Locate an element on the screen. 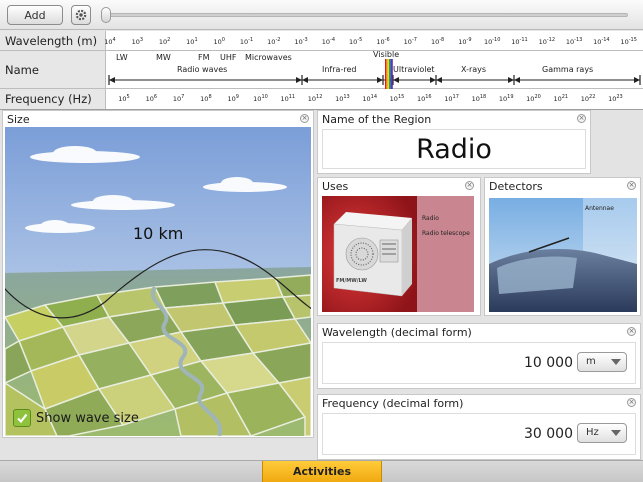 The image size is (643, 482). detectors-image is located at coordinates (563, 255).